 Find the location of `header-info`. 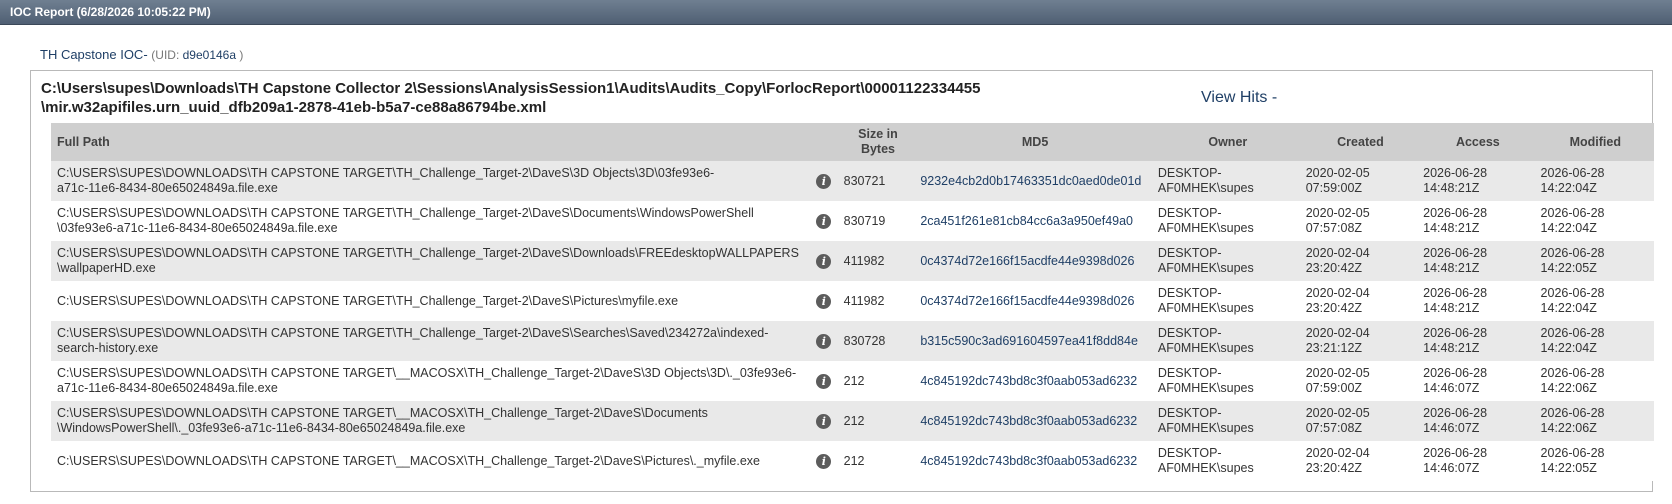

header-info is located at coordinates (824, 142).